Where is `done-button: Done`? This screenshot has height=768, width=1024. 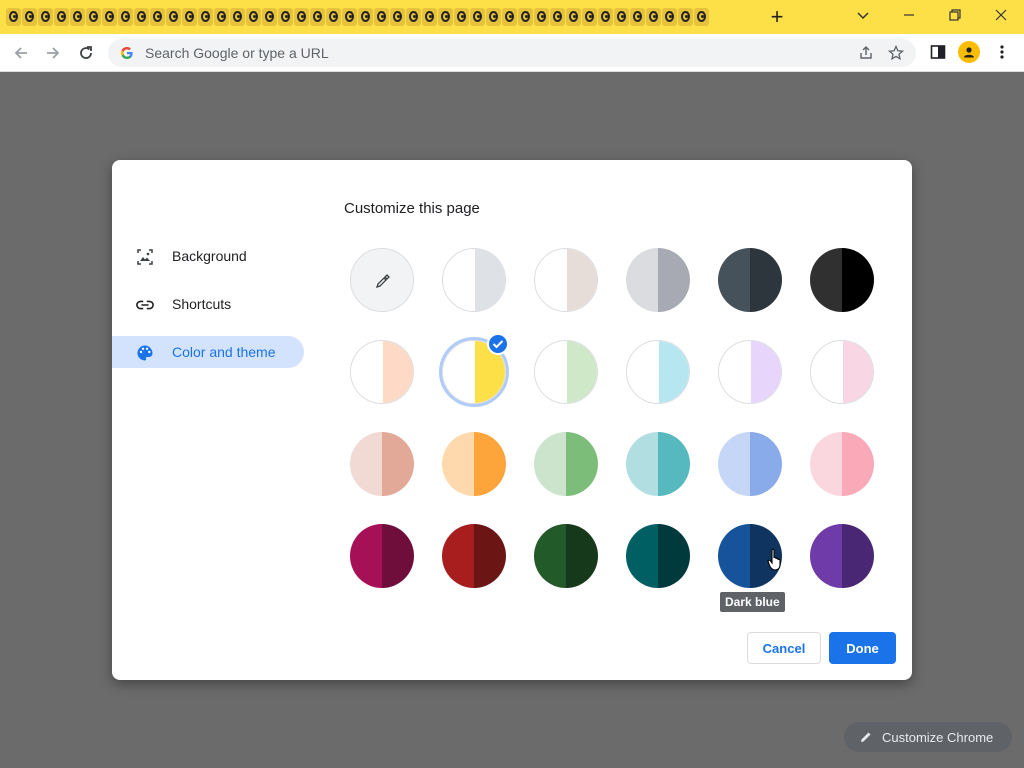
done-button: Done is located at coordinates (862, 648).